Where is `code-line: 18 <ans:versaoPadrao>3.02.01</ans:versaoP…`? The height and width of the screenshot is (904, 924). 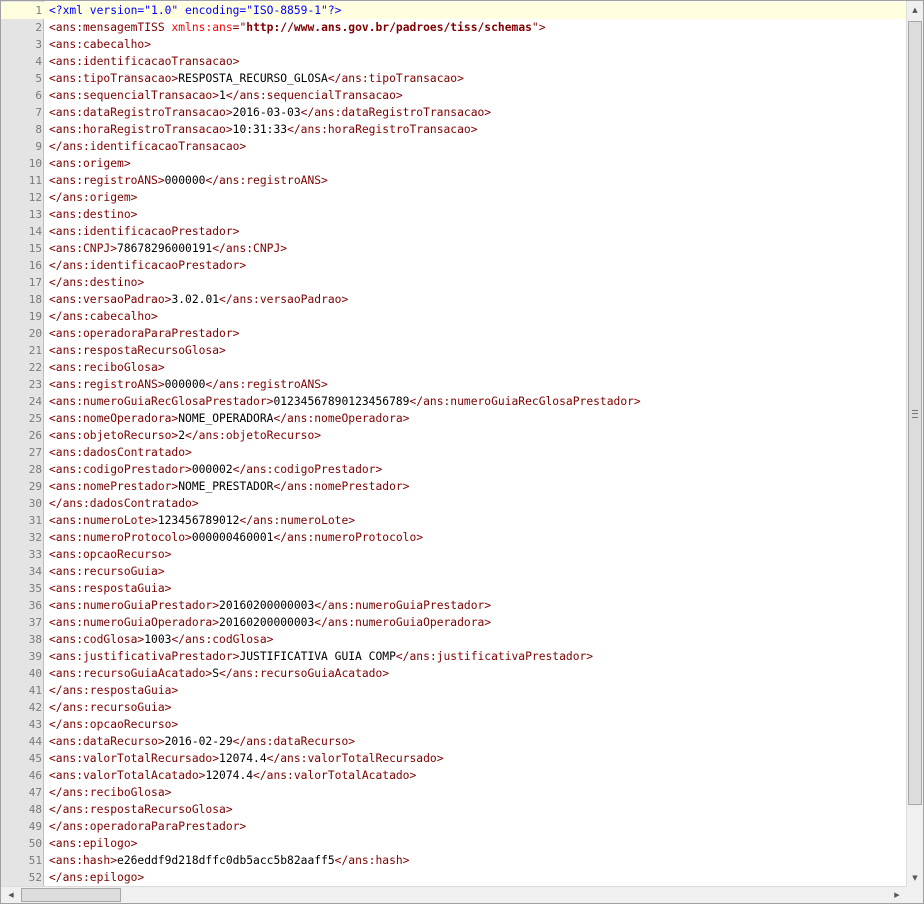
code-line: 18 <ans:versaoPadrao>3.02.01</ans:versaoP… is located at coordinates (454, 299).